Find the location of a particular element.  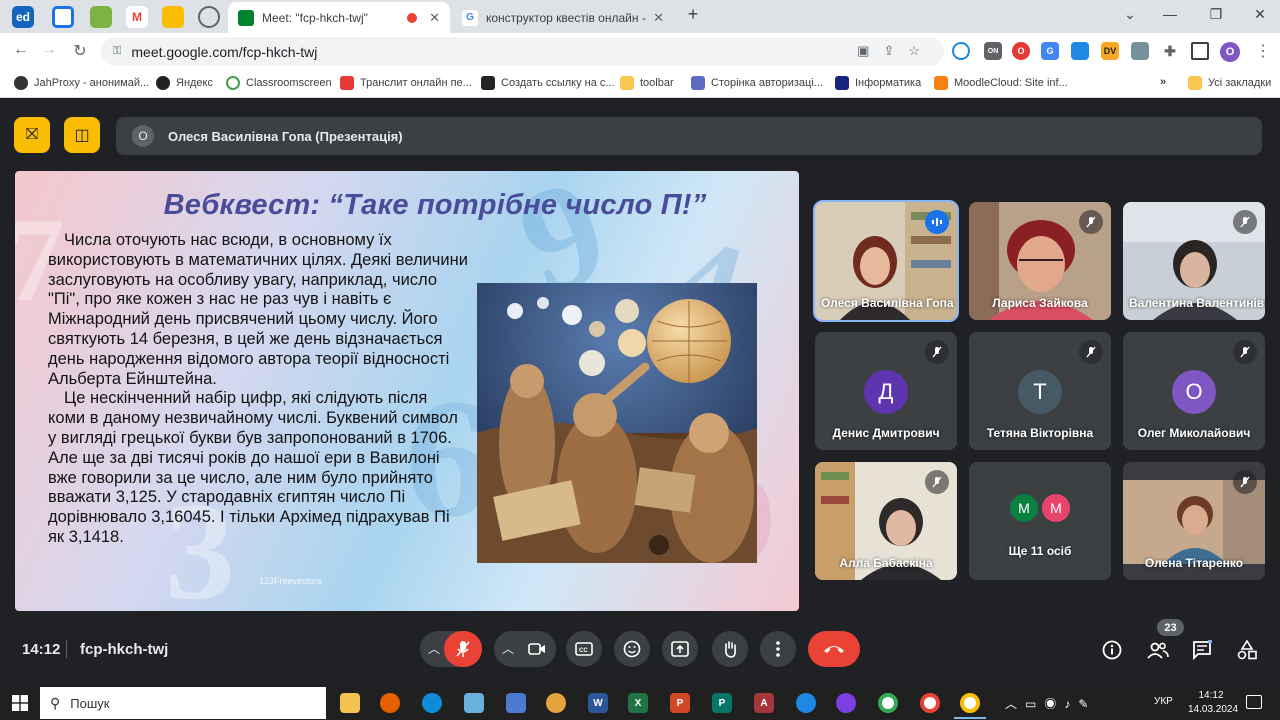

word-icon: W is located at coordinates (598, 703).